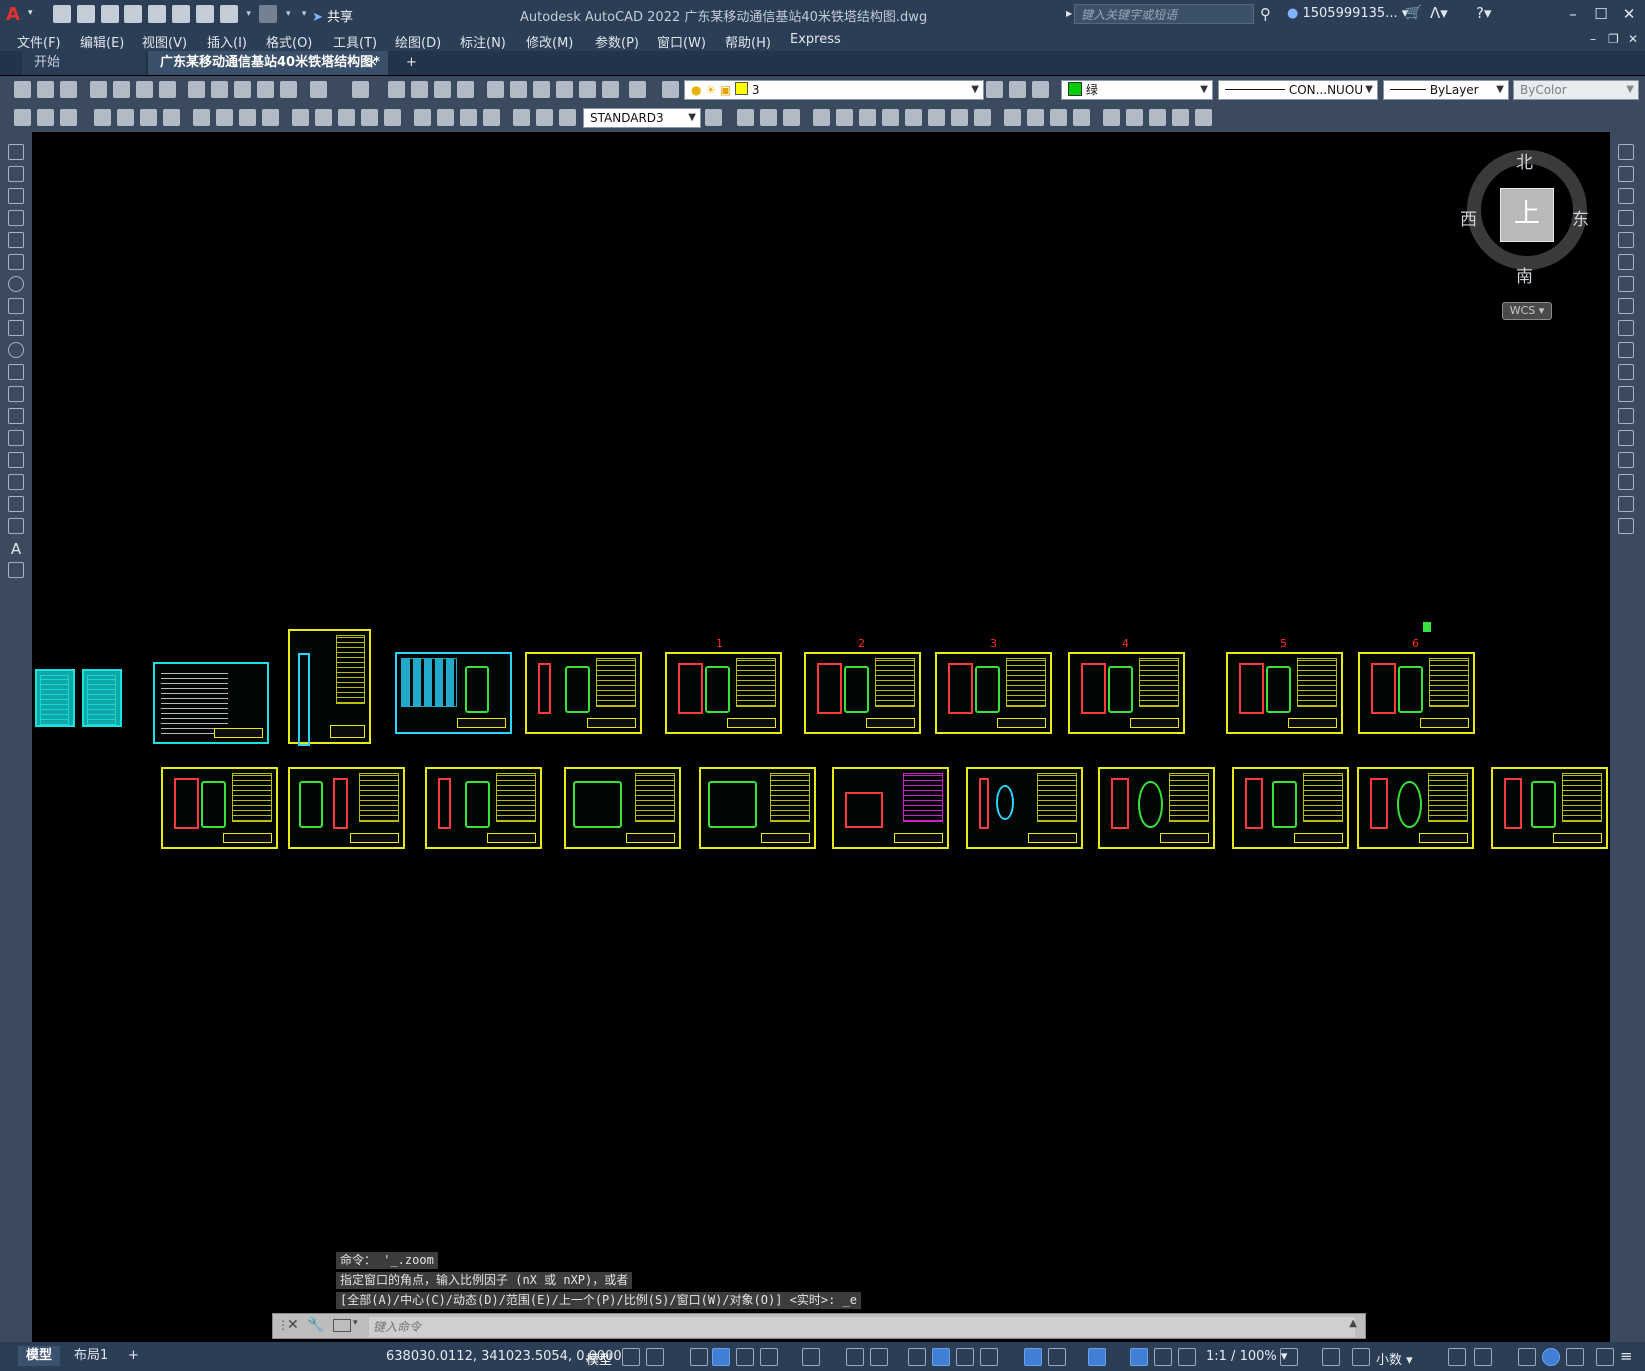  I want to click on object-snap-tracking-icon, so click(855, 1357).